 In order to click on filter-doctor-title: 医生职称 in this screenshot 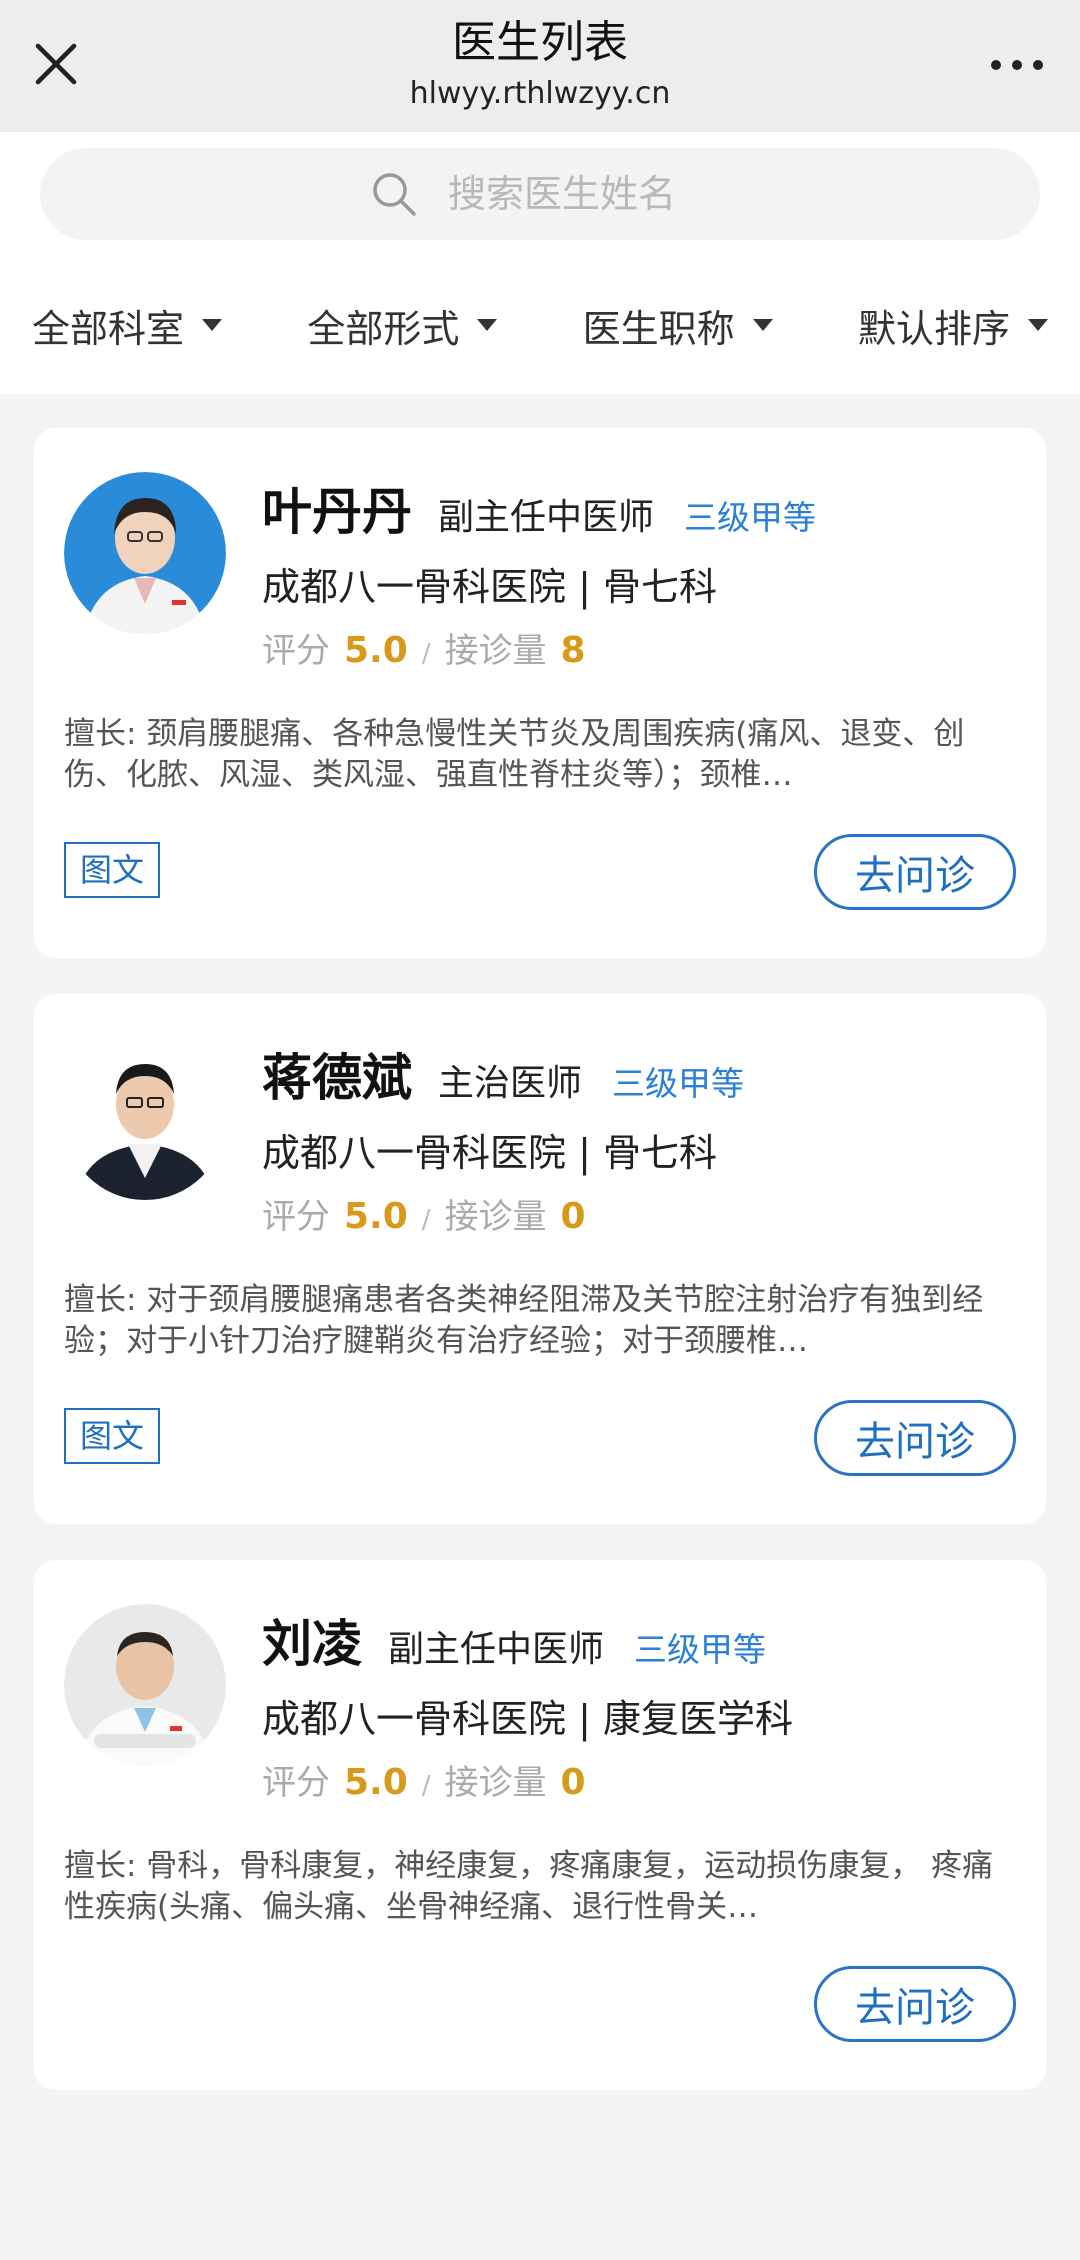, I will do `click(678, 325)`.